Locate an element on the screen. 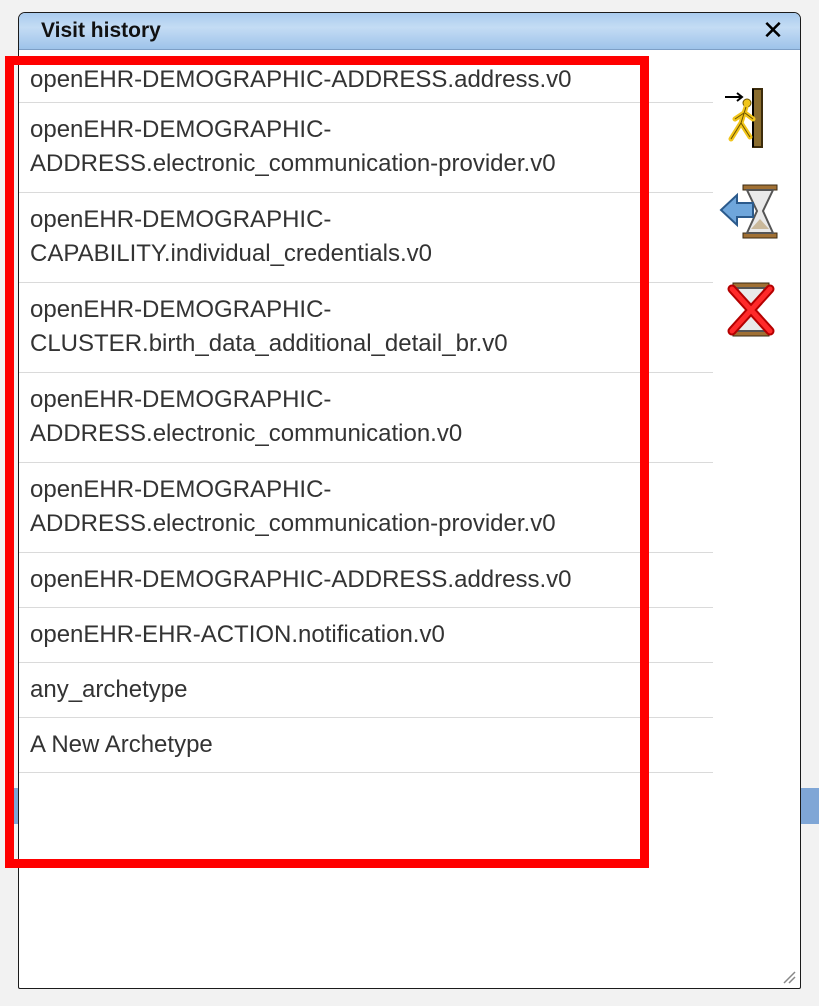 This screenshot has width=819, height=1006. back-history-button is located at coordinates (752, 212).